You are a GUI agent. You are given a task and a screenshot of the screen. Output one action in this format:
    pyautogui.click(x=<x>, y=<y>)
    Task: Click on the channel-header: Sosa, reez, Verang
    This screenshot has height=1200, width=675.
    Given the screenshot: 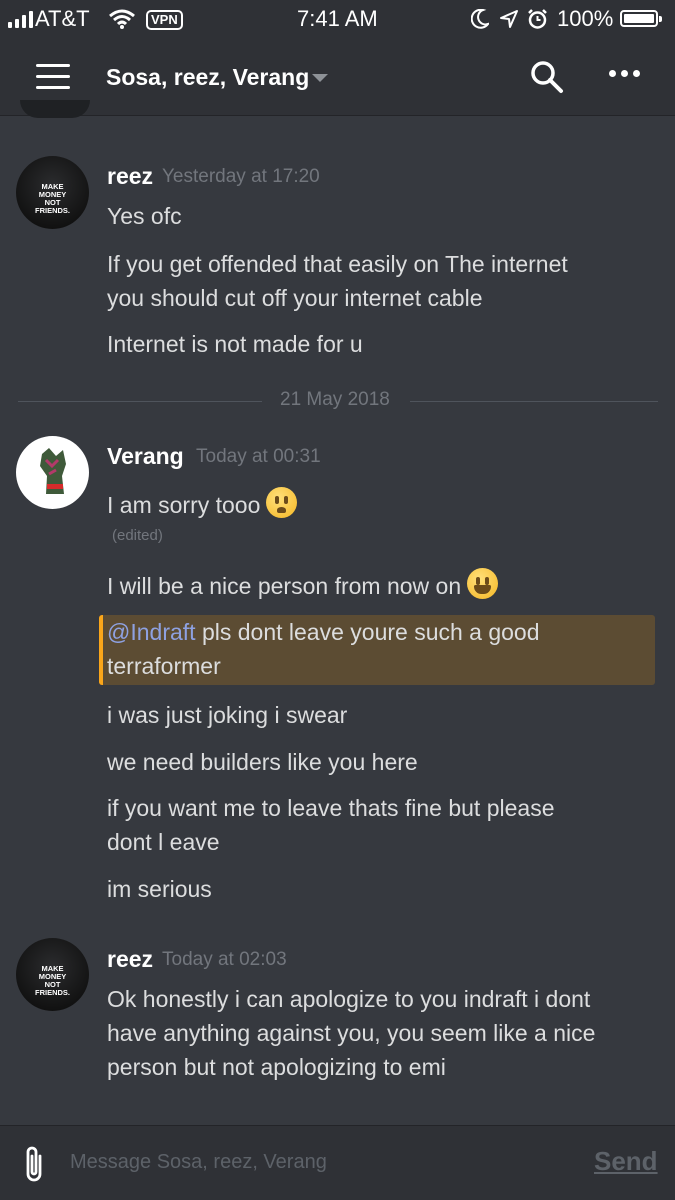 What is the action you would take?
    pyautogui.click(x=337, y=77)
    